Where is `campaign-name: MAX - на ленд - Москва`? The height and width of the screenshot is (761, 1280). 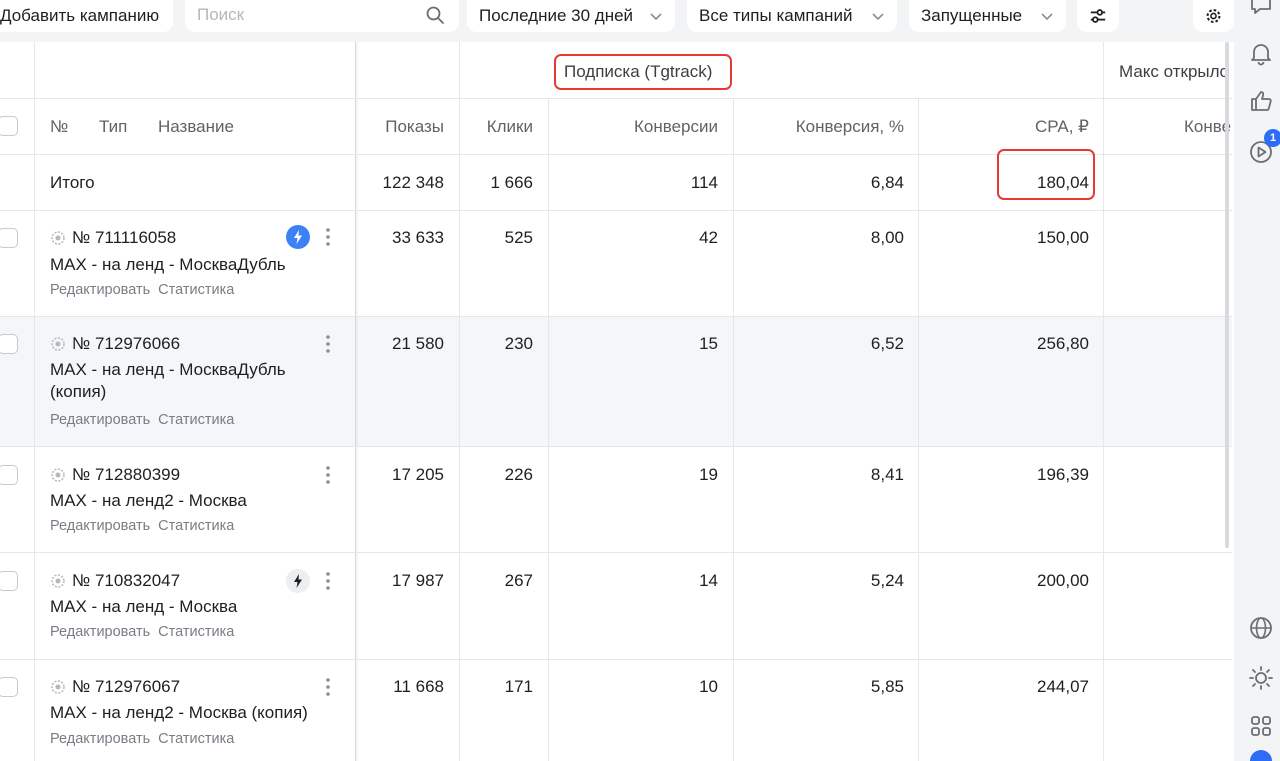
campaign-name: MAX - на ленд - Москва is located at coordinates (195, 607).